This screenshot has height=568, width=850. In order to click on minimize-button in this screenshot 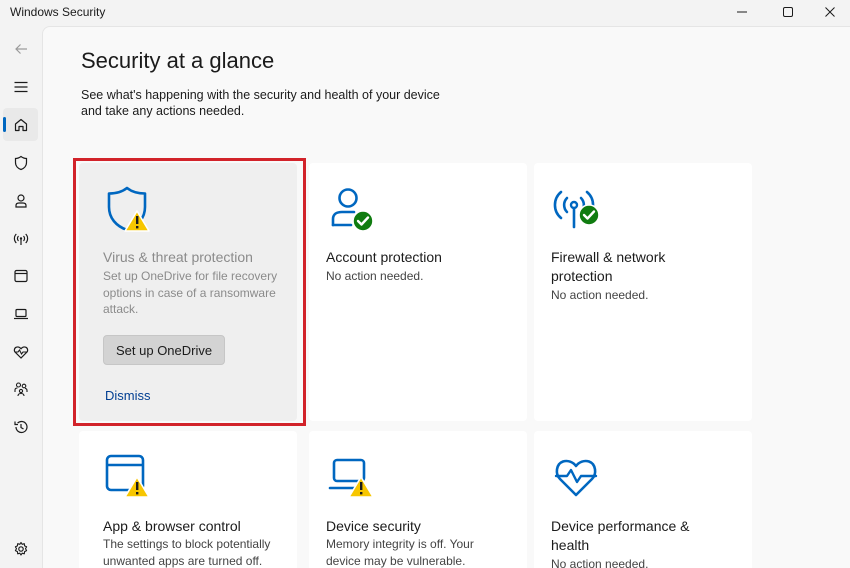, I will do `click(742, 12)`.